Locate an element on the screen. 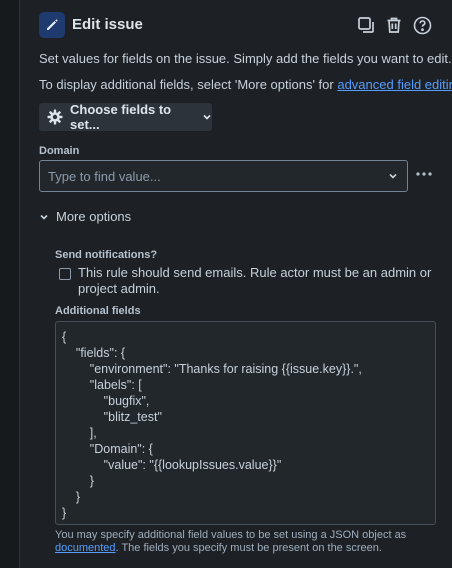 The image size is (452, 568). panel-header: Edit issue is located at coordinates (239, 26).